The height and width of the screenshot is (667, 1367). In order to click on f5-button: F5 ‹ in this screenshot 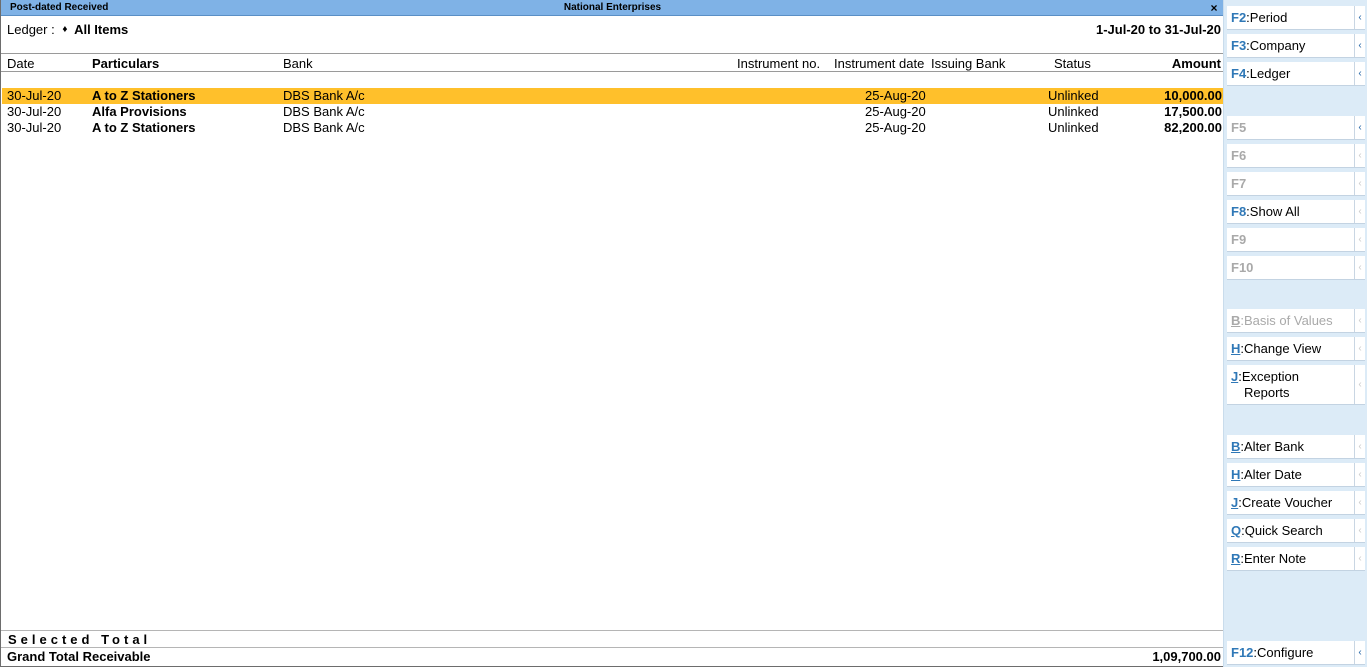, I will do `click(1296, 128)`.